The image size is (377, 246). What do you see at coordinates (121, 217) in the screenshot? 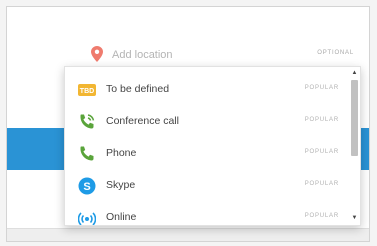
I see `dropdown-item-label: Online` at bounding box center [121, 217].